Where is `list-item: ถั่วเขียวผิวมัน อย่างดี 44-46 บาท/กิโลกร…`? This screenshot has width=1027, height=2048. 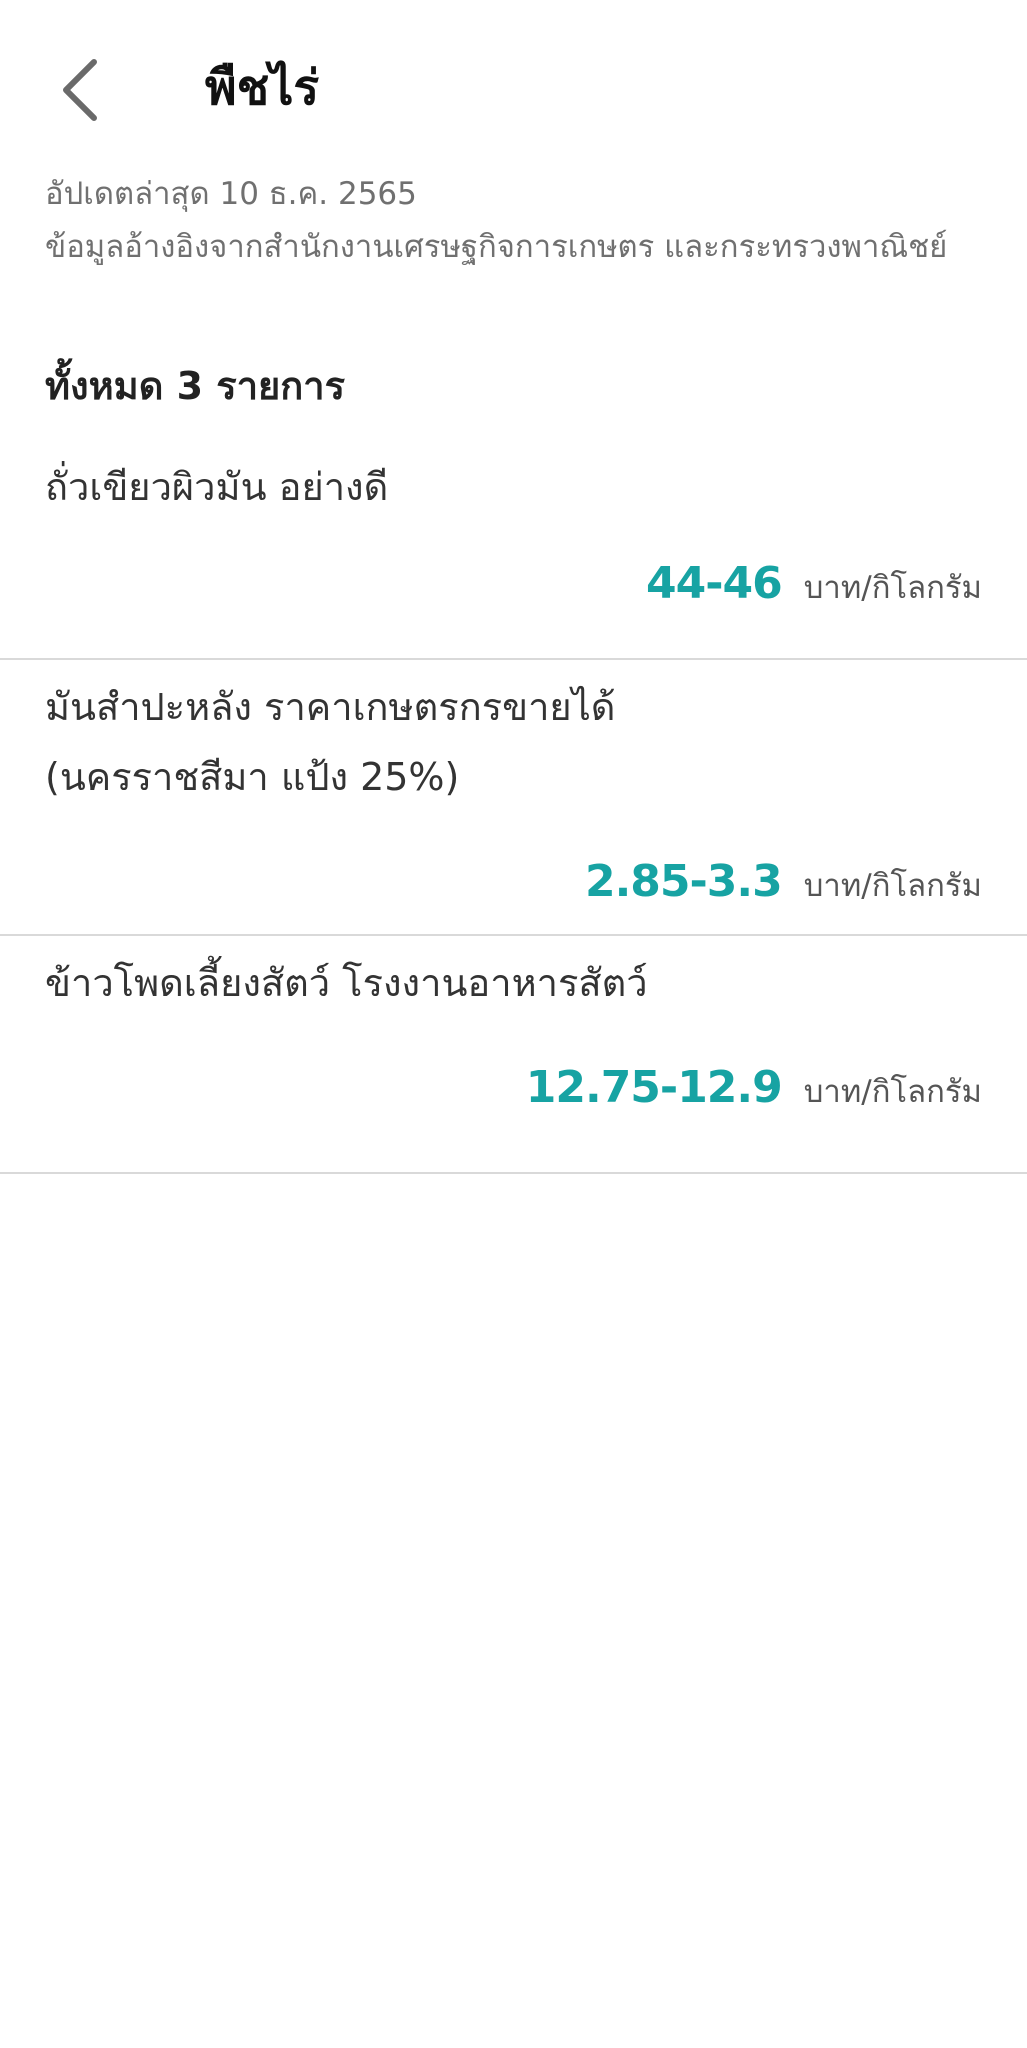
list-item: ถั่วเขียวผิวมัน อย่างดี 44-46 บาท/กิโลกร… is located at coordinates (513, 550).